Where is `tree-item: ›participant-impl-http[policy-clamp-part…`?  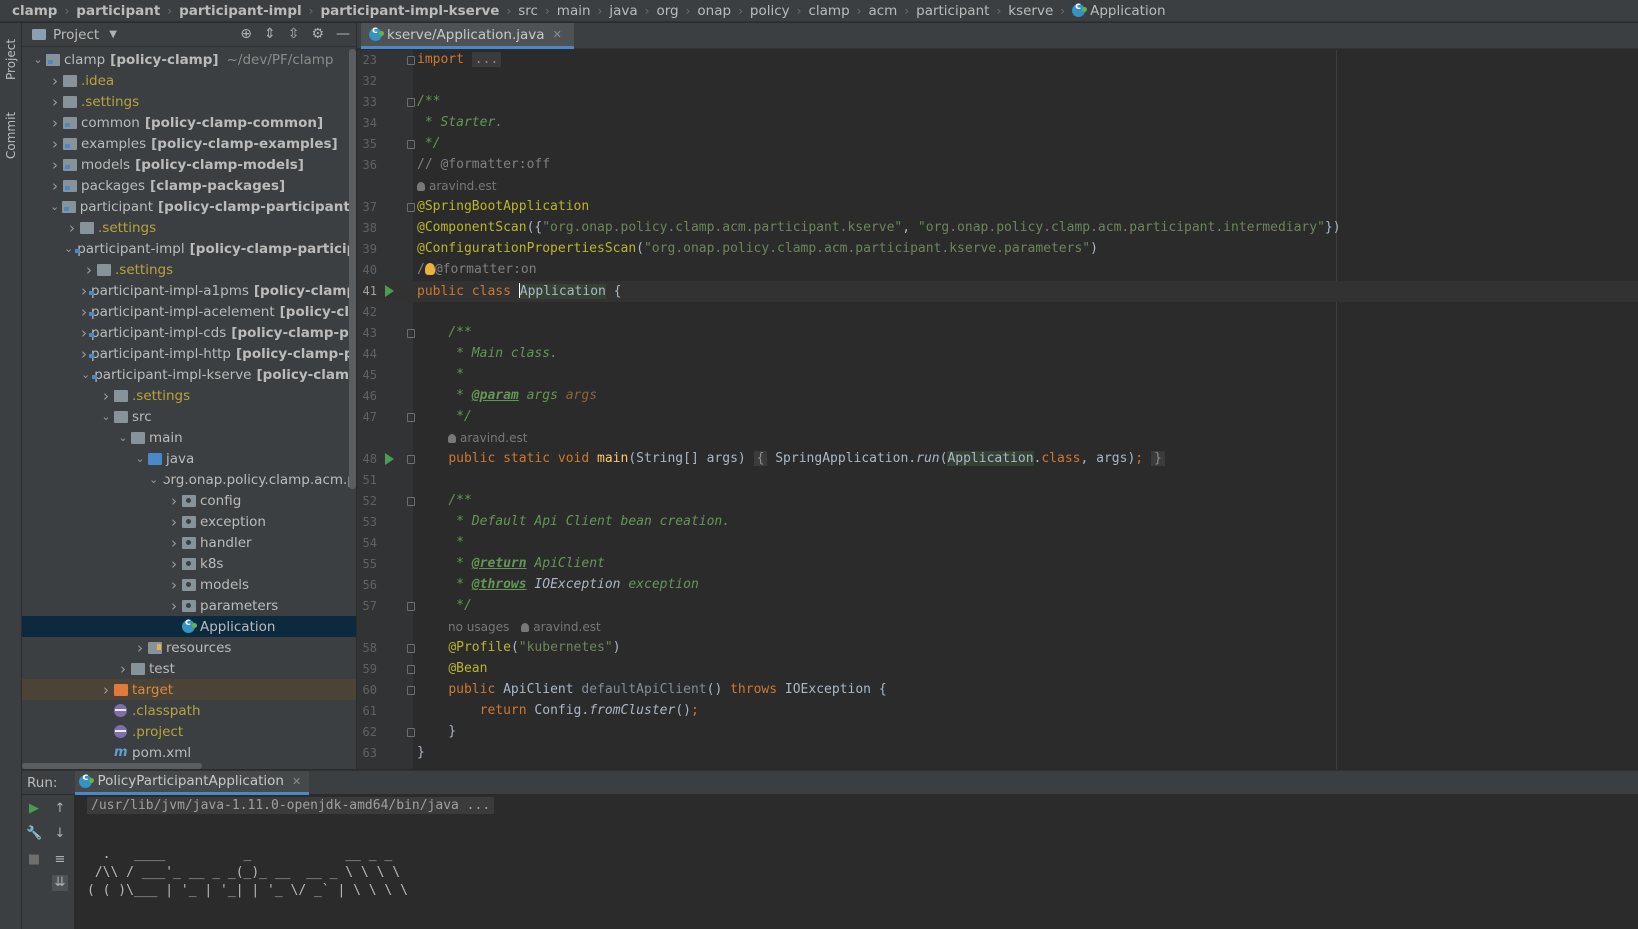 tree-item: ›participant-impl-http[policy-clamp-part… is located at coordinates (189, 353).